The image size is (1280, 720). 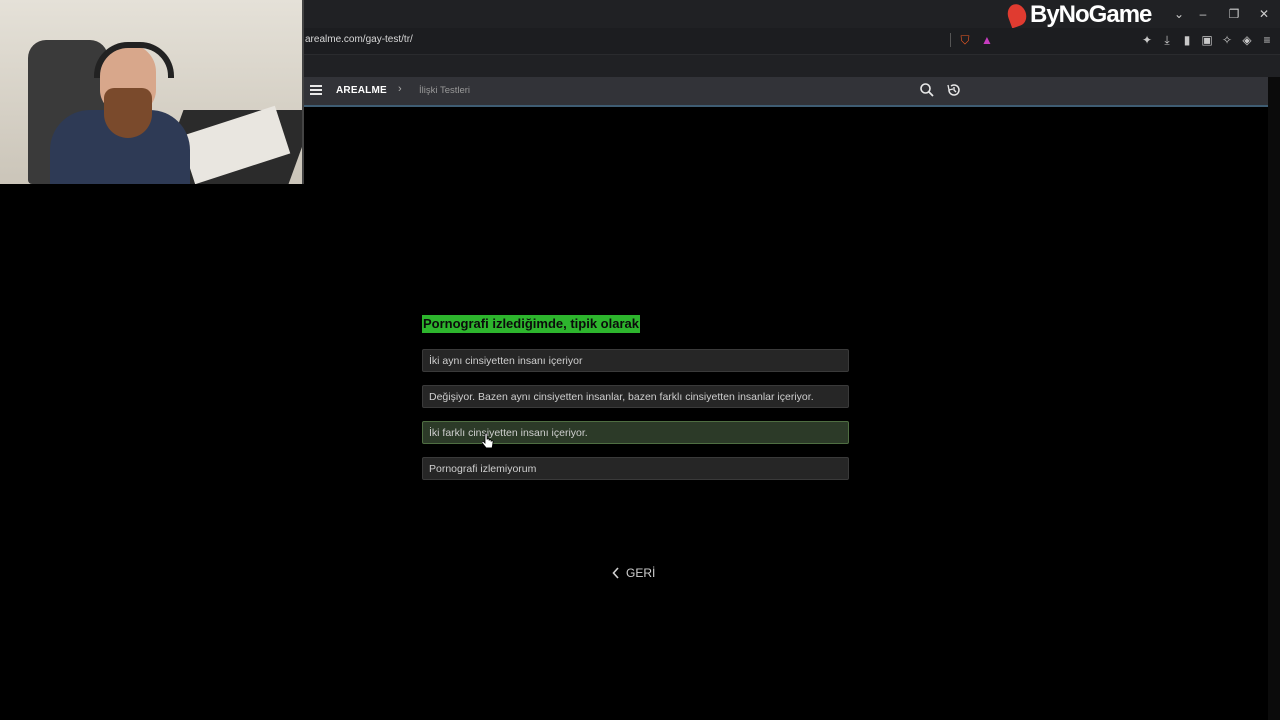 What do you see at coordinates (400, 89) in the screenshot?
I see `chevron-right-icon: ›` at bounding box center [400, 89].